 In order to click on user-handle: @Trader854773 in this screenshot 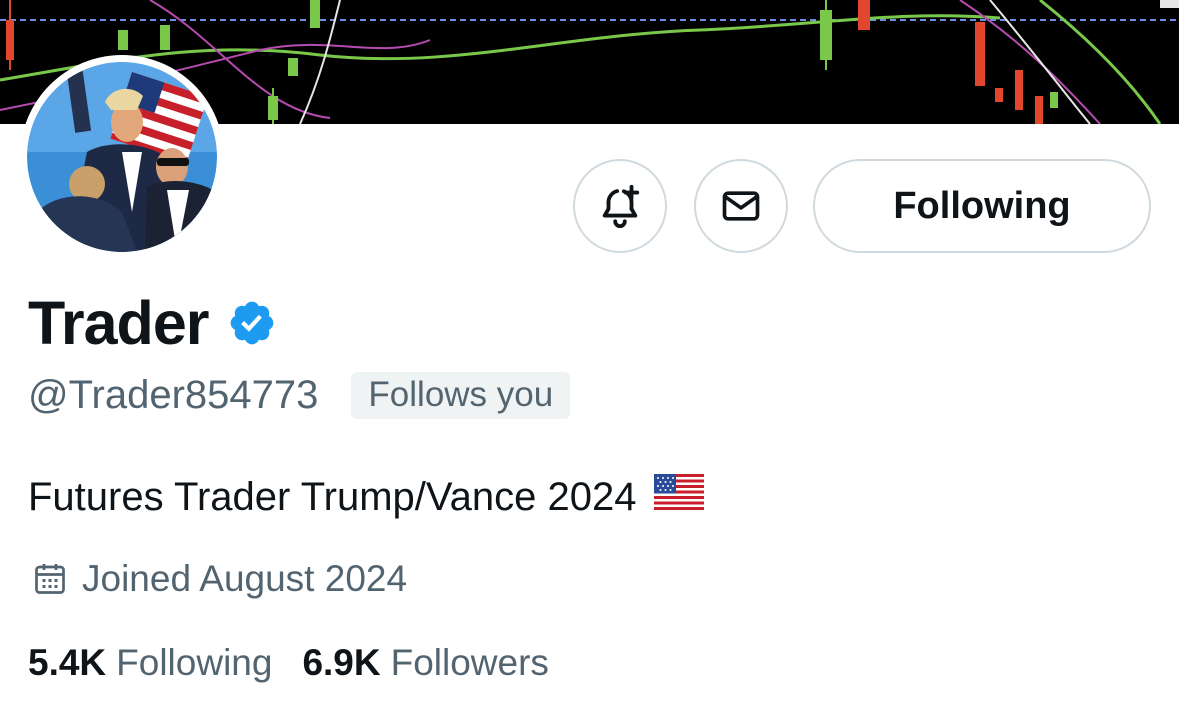, I will do `click(173, 395)`.